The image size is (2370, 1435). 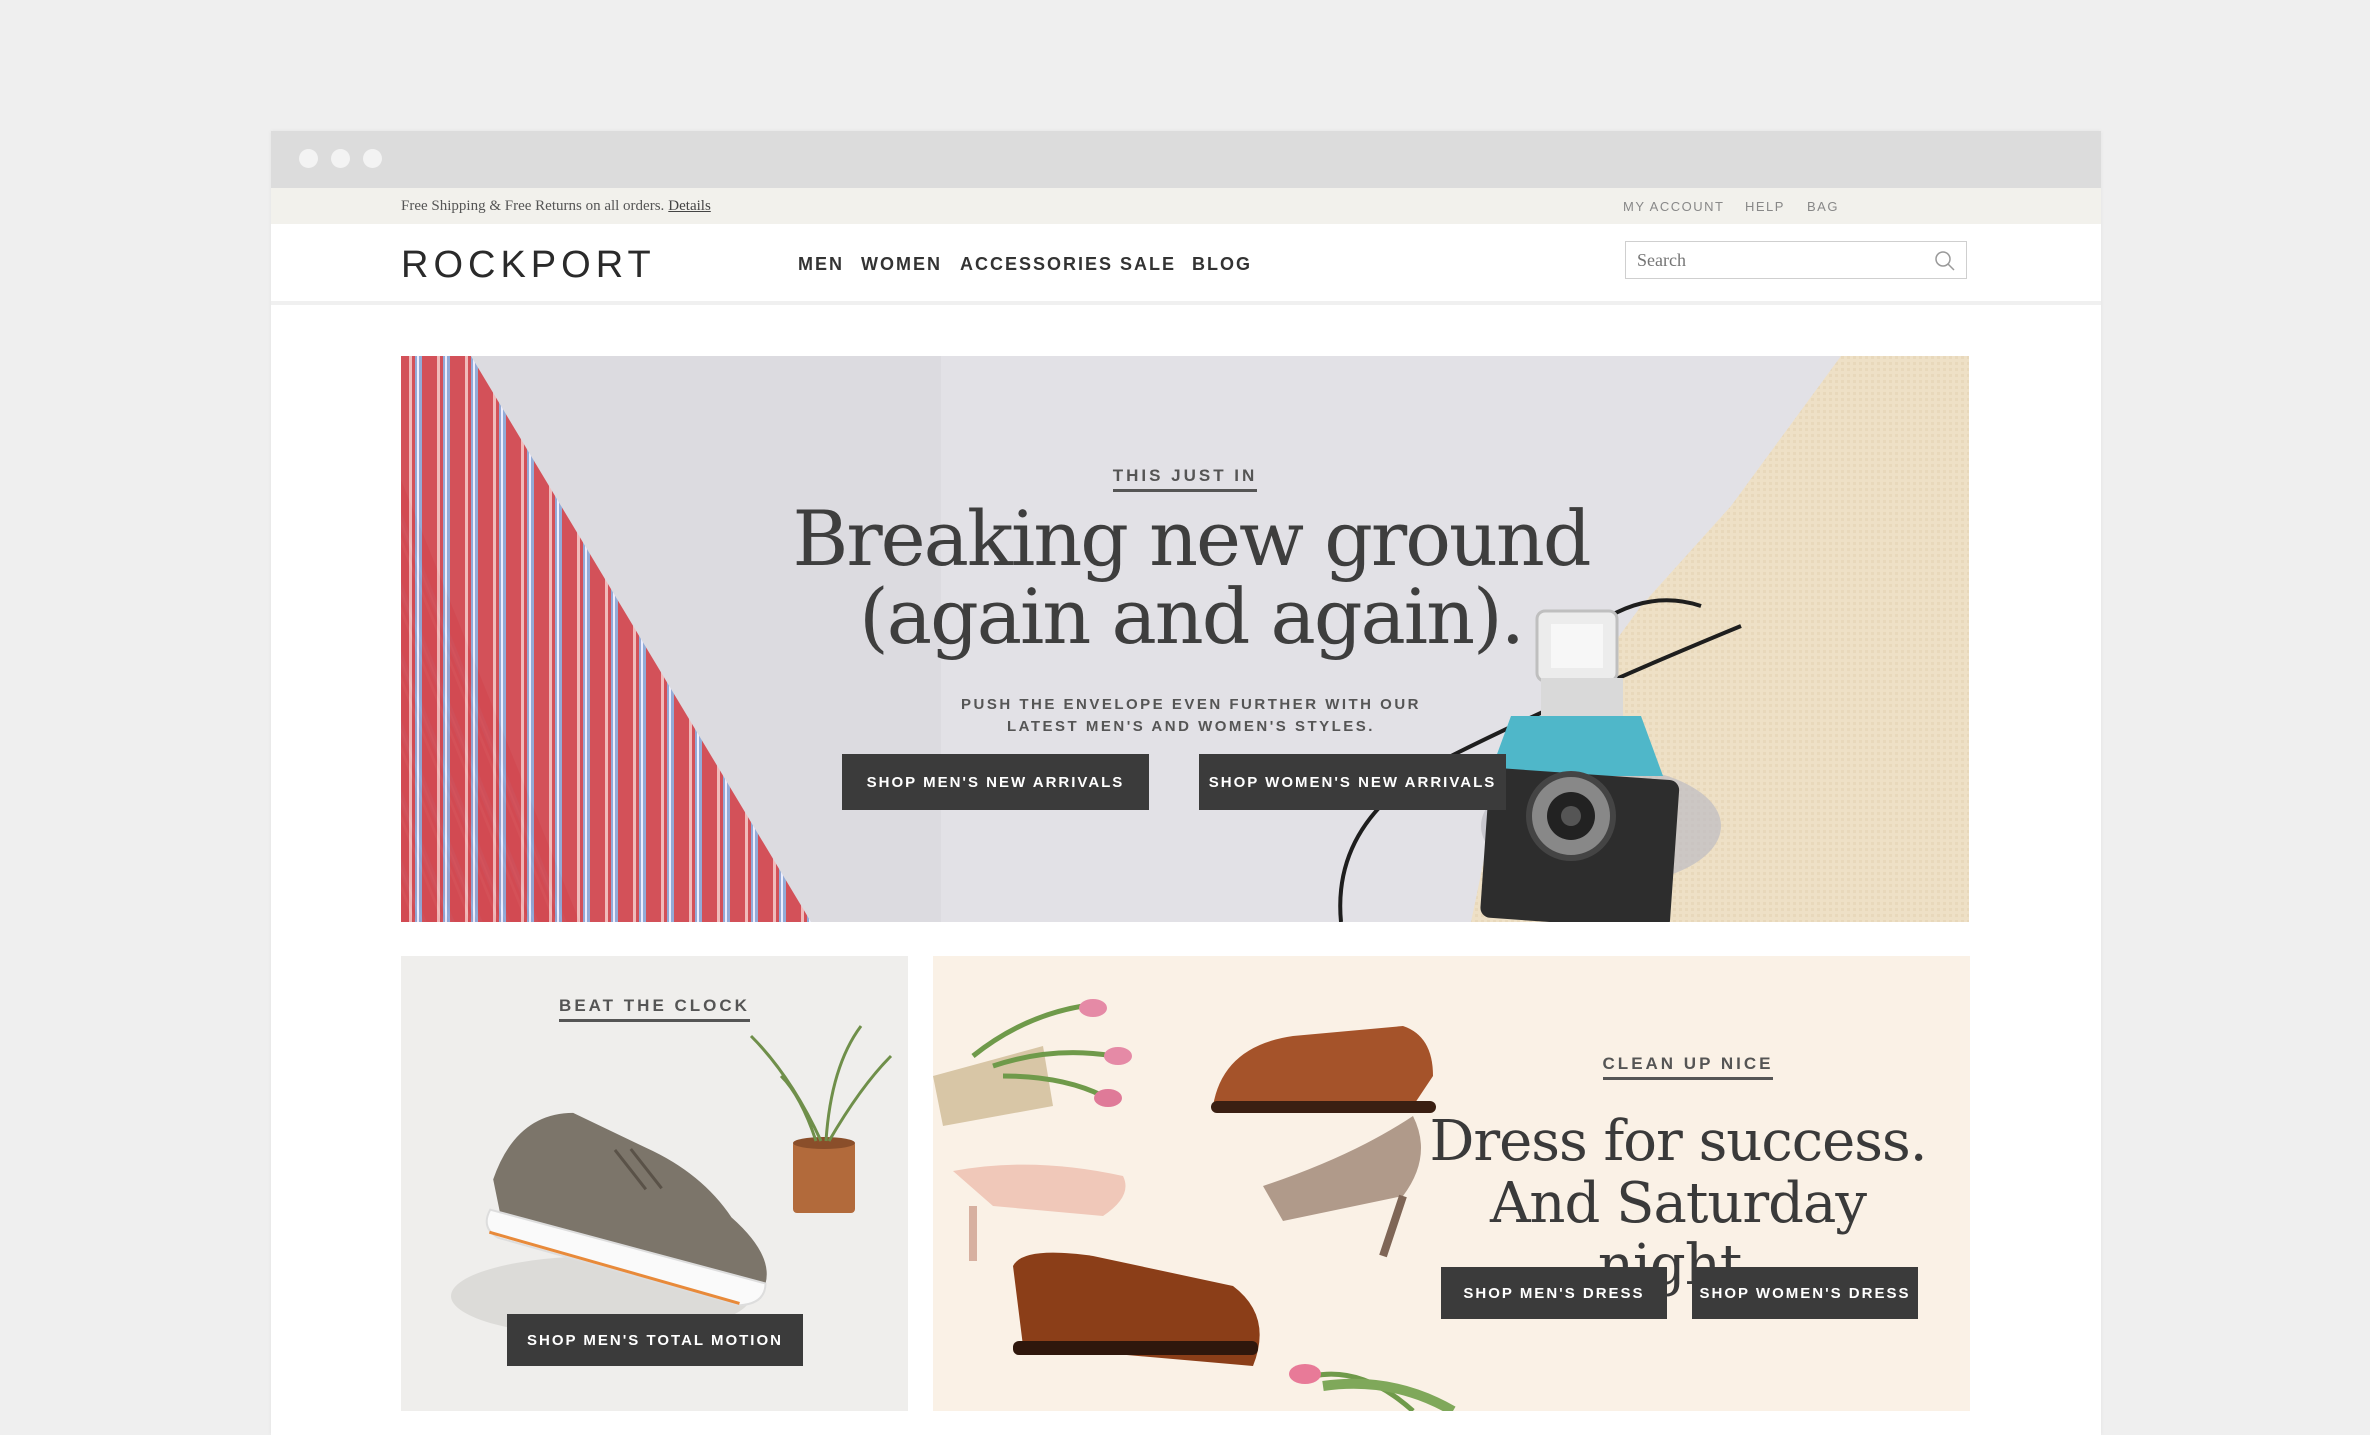 I want to click on window-close-dot, so click(x=308, y=158).